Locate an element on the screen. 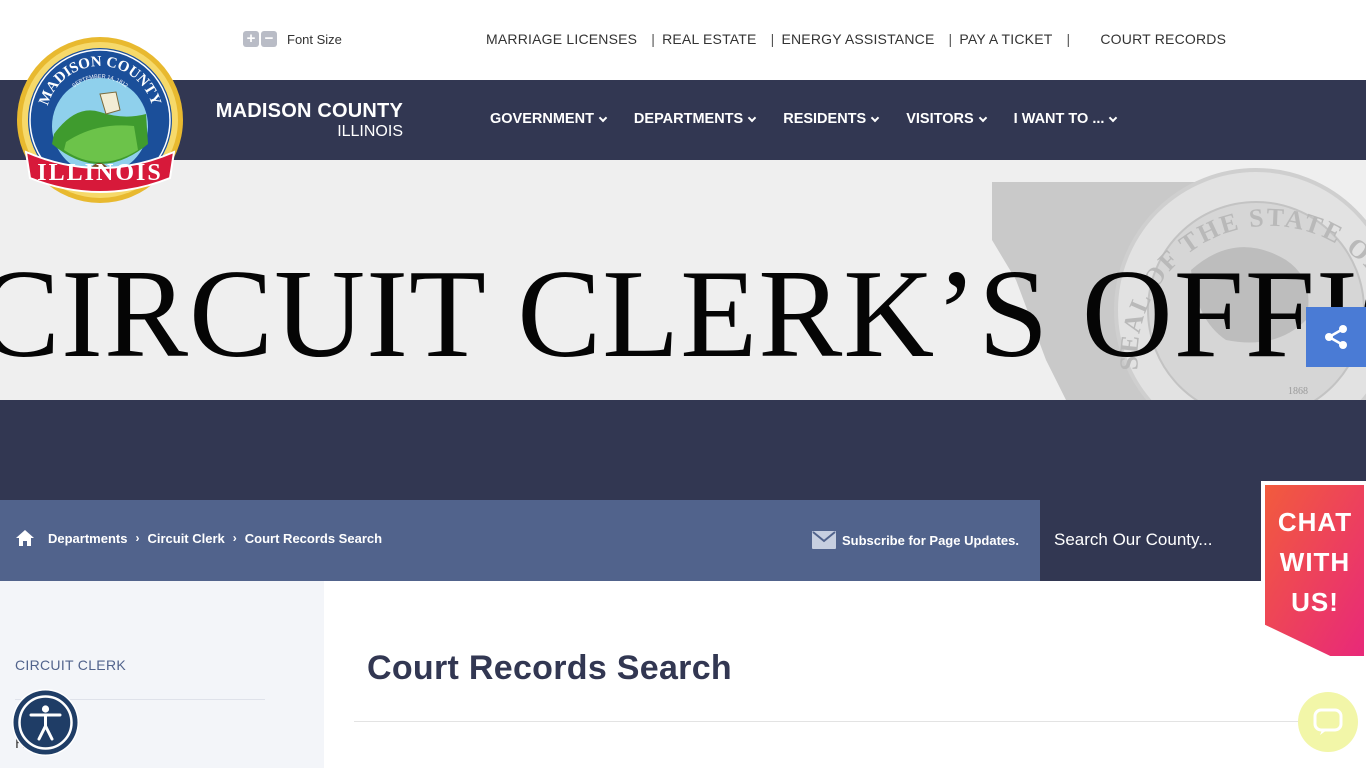 This screenshot has height=768, width=1366. quick-link-energy-assistance: ENERGY ASSISTANCE is located at coordinates (857, 39).